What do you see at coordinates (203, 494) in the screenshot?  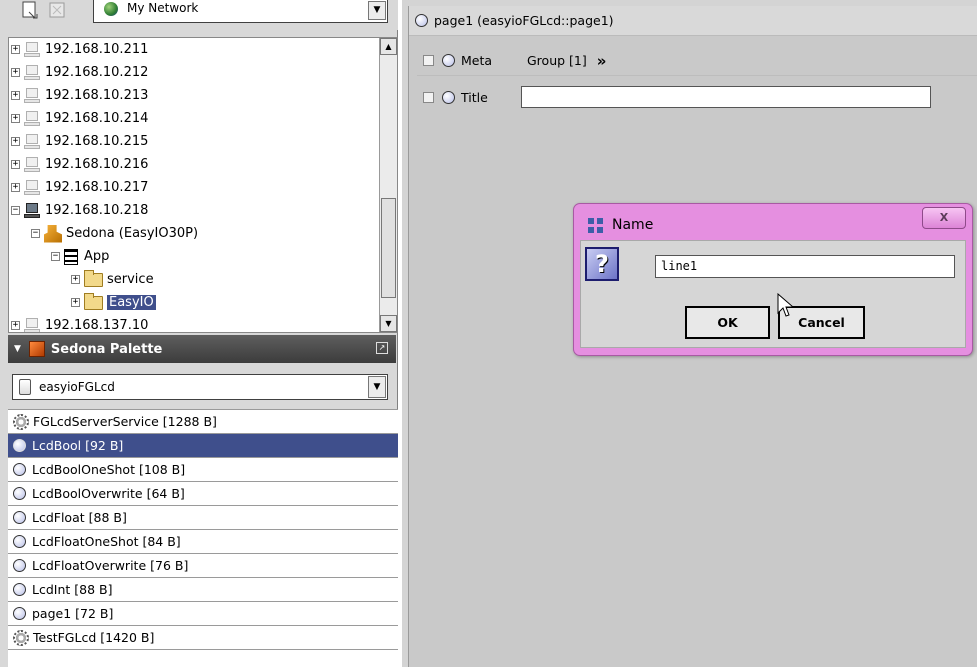 I see `palette-item: LcdBoolOverwrite [64 B]` at bounding box center [203, 494].